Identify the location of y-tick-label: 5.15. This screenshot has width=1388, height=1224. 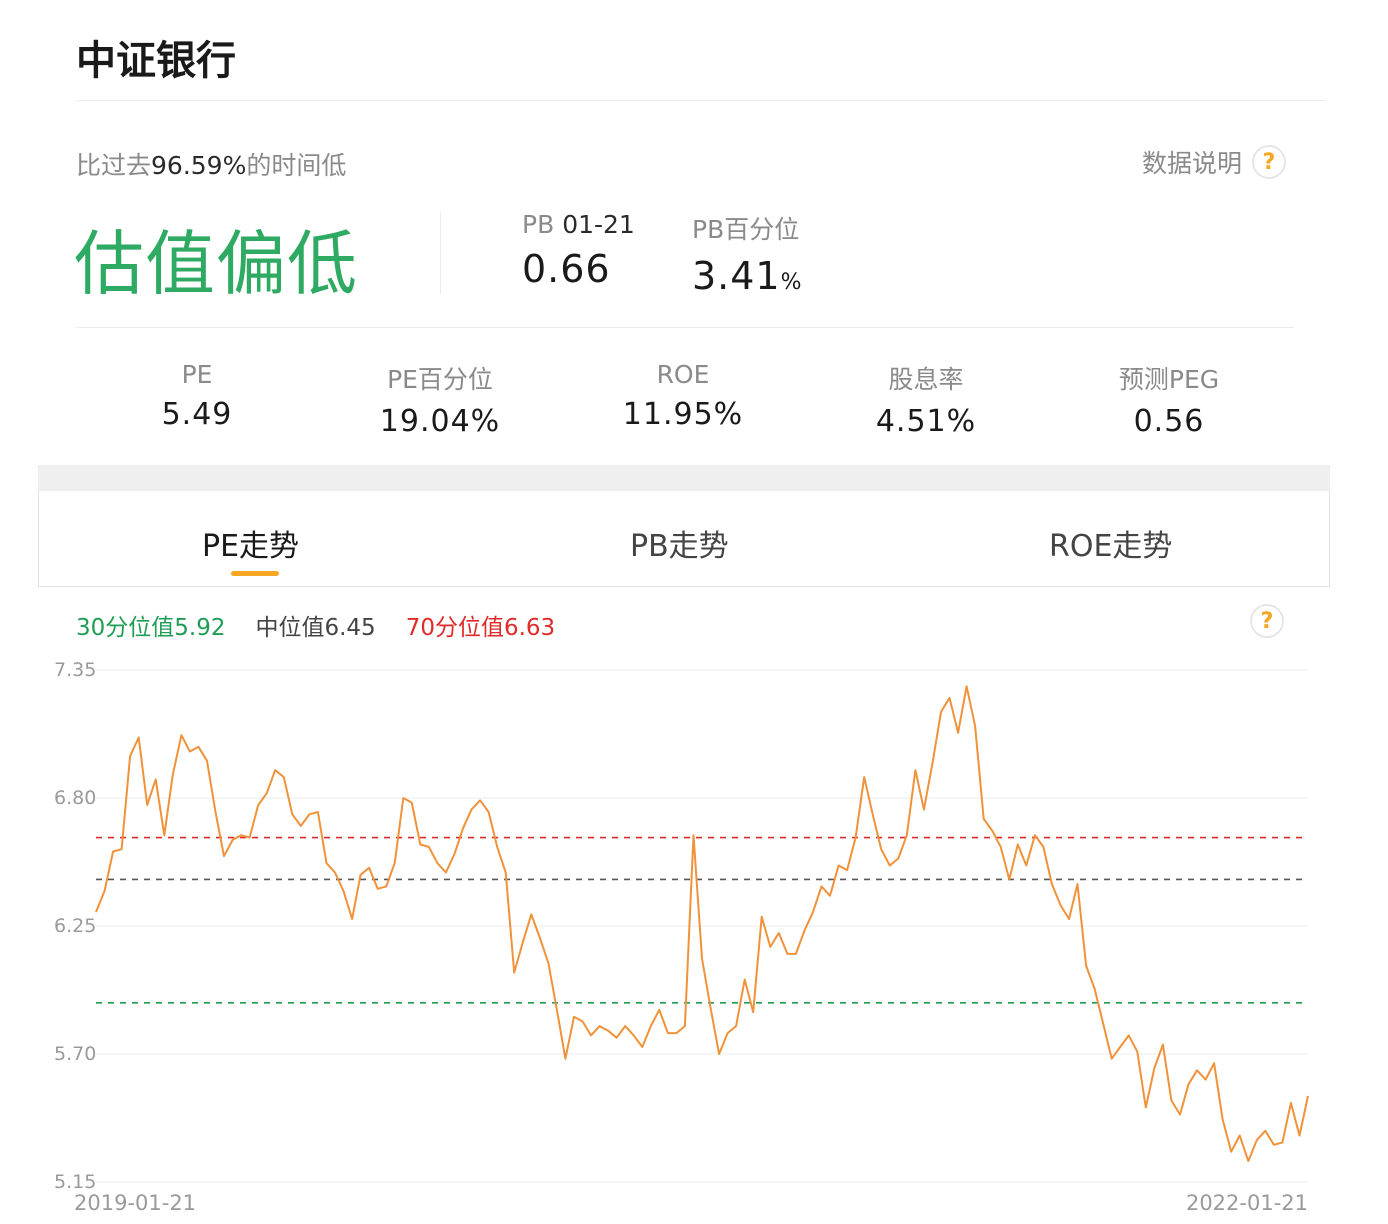
(75, 1182).